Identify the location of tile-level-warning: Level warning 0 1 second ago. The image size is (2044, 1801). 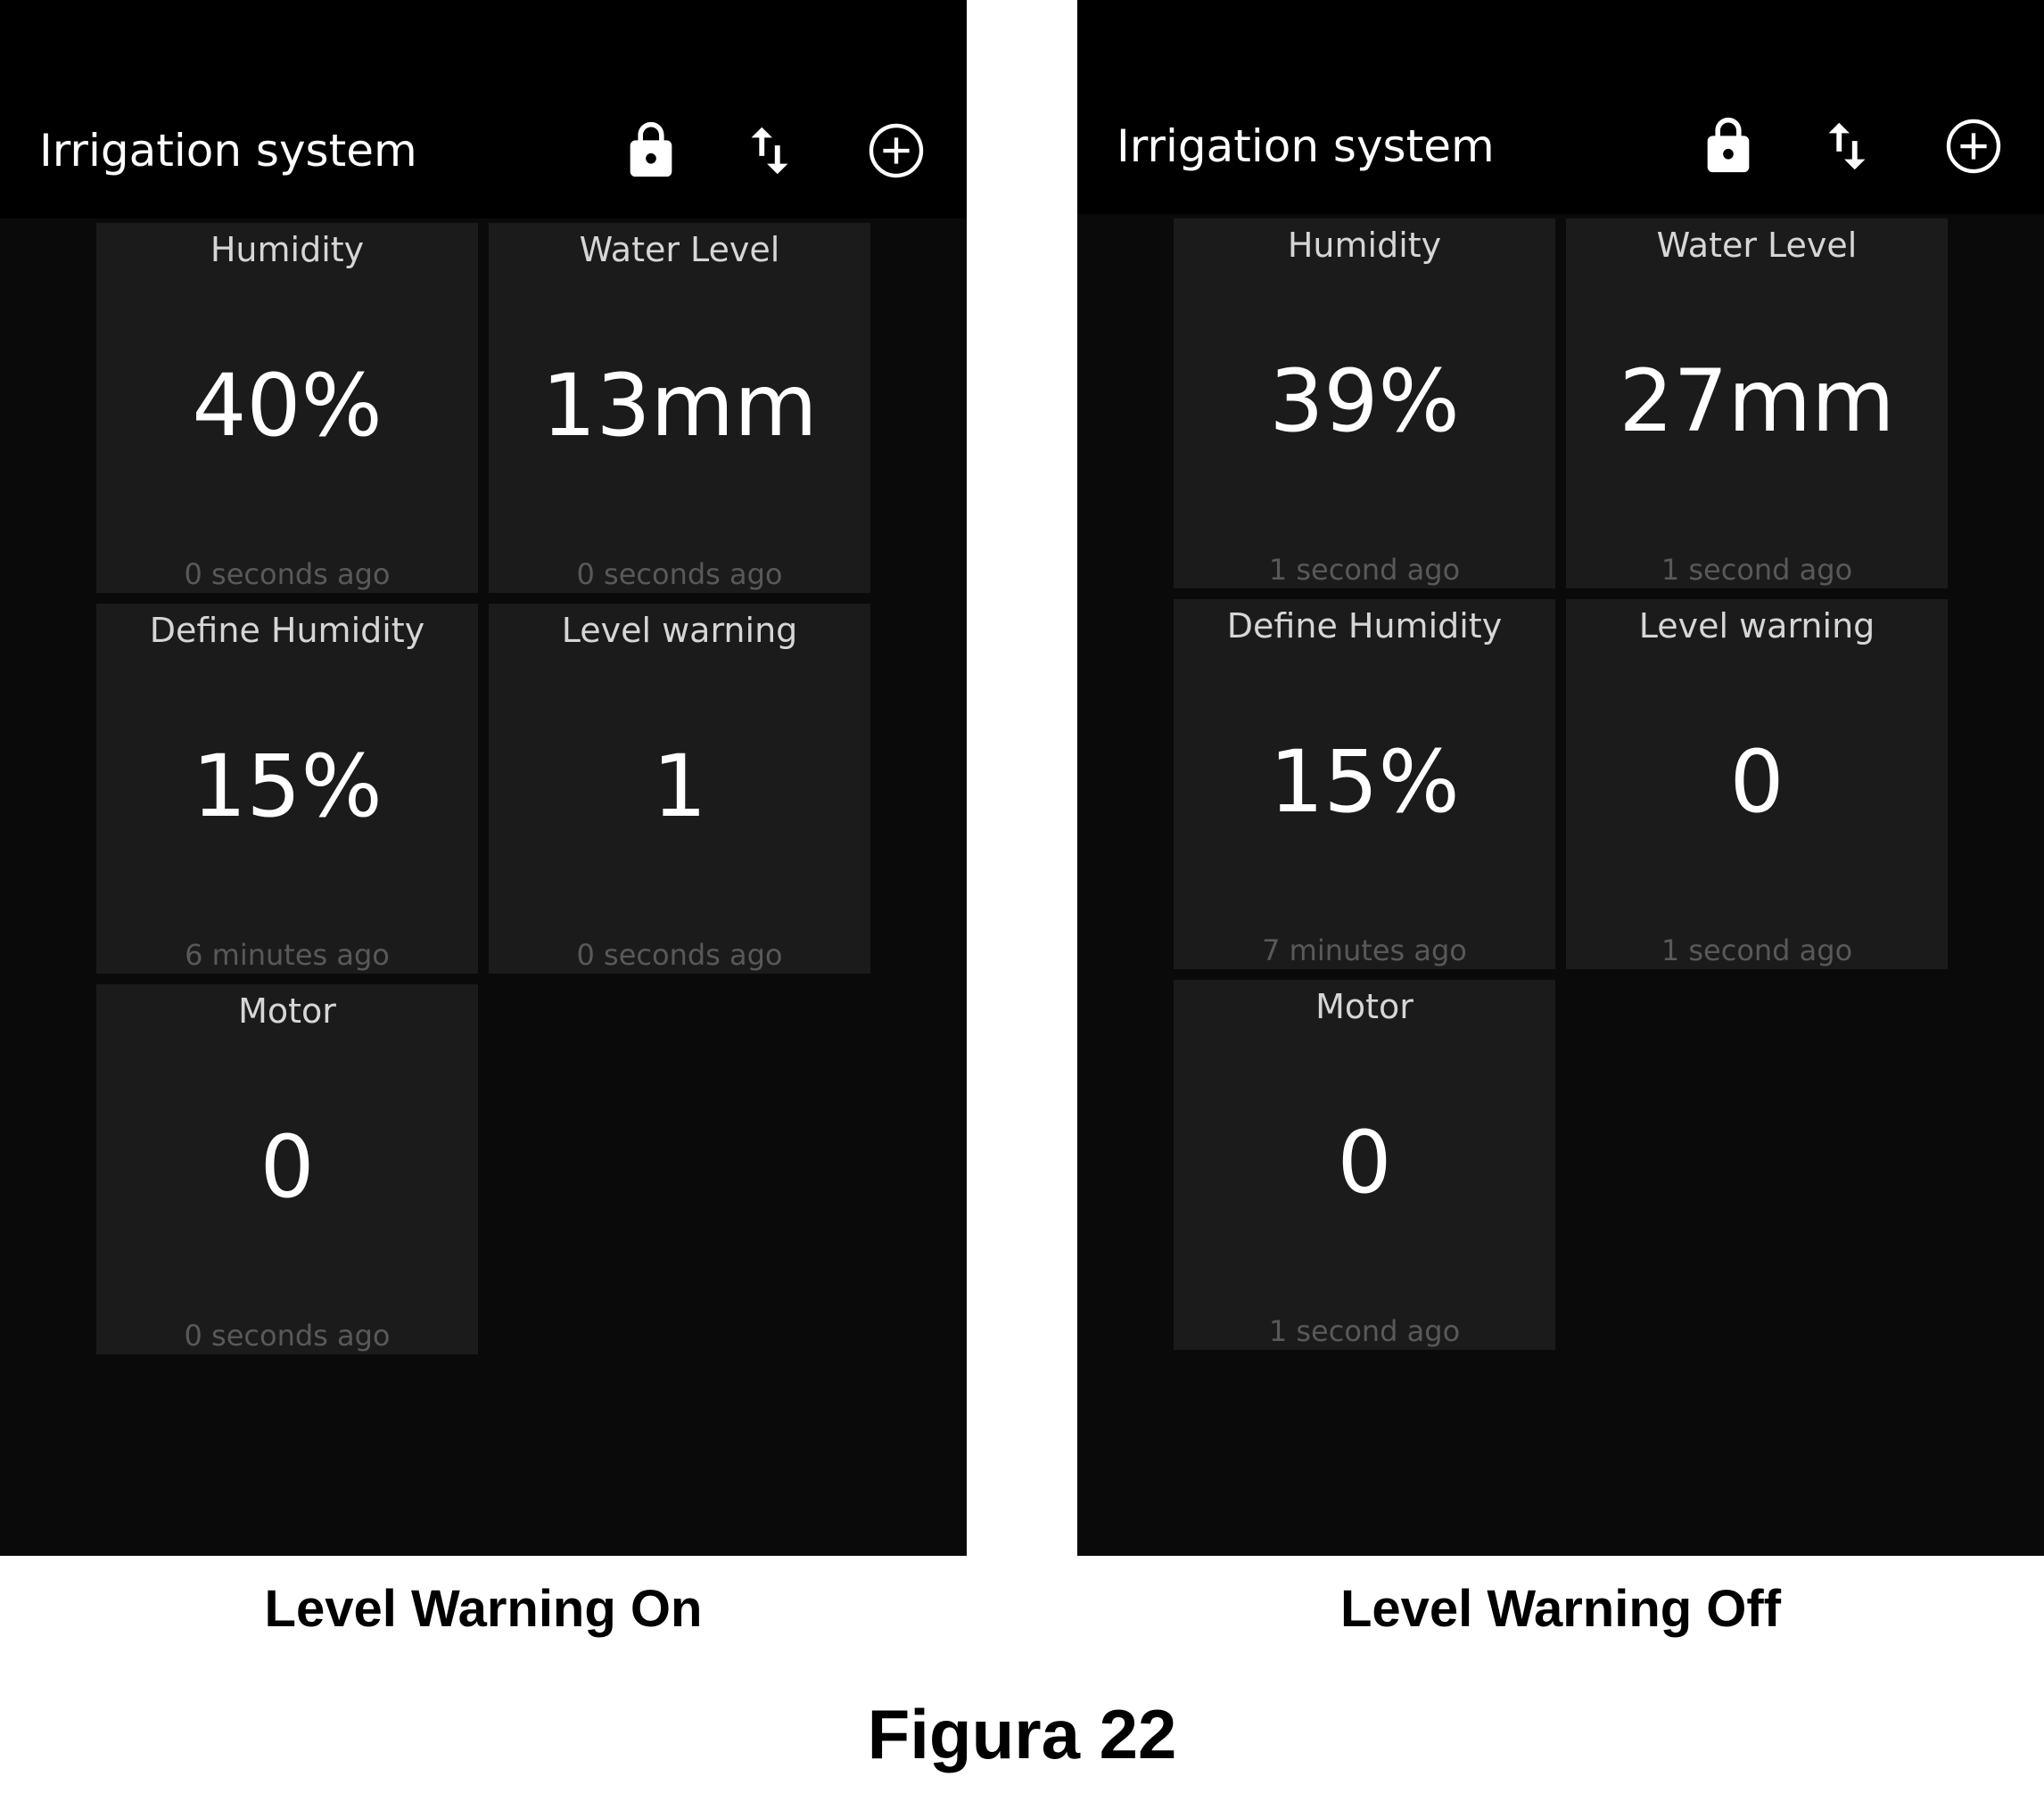
(1757, 784).